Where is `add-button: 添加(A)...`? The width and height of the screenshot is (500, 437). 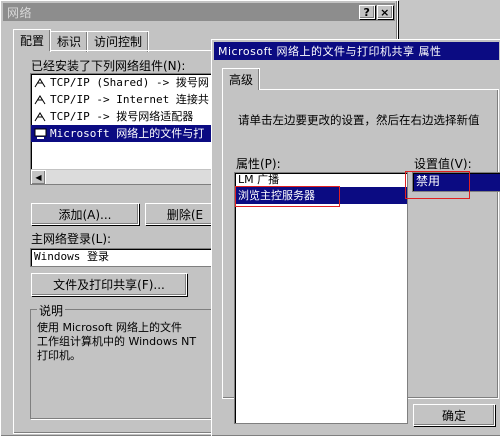 add-button: 添加(A)... is located at coordinates (85, 214).